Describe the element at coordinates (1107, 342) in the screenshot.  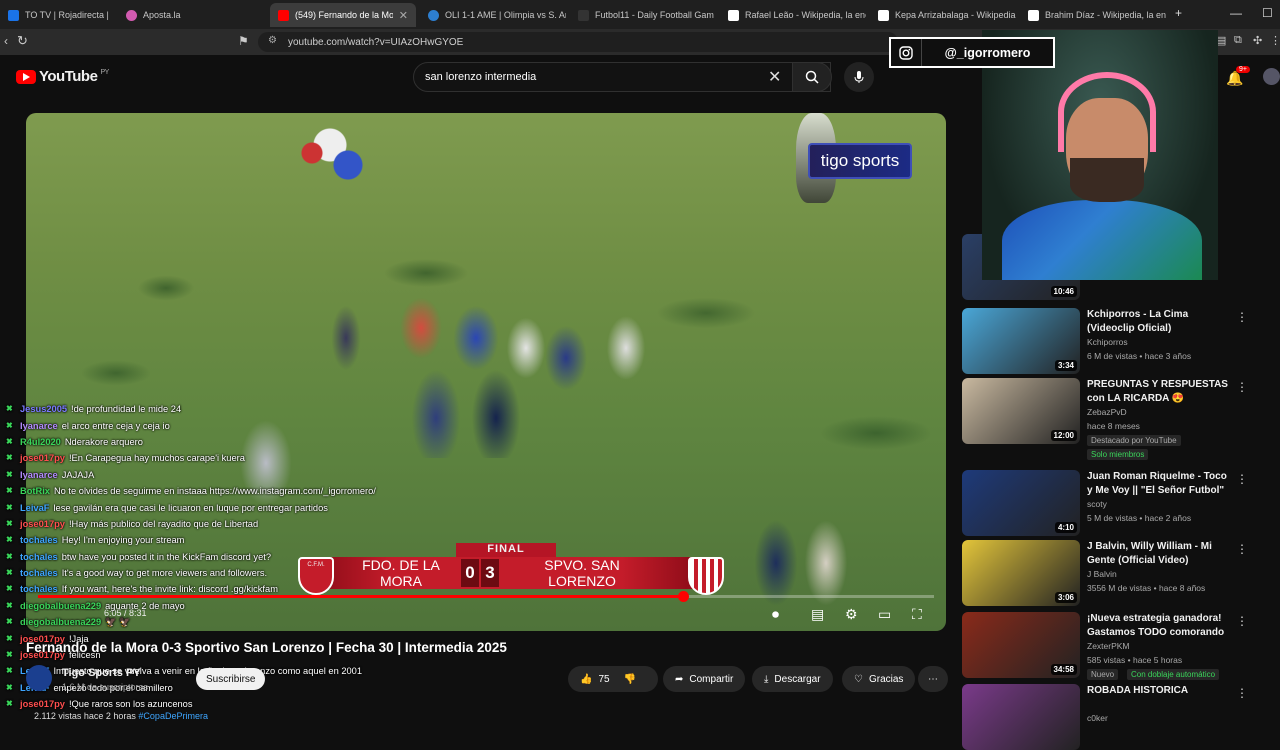
I see `recommended-channel: Kchiporros` at that location.